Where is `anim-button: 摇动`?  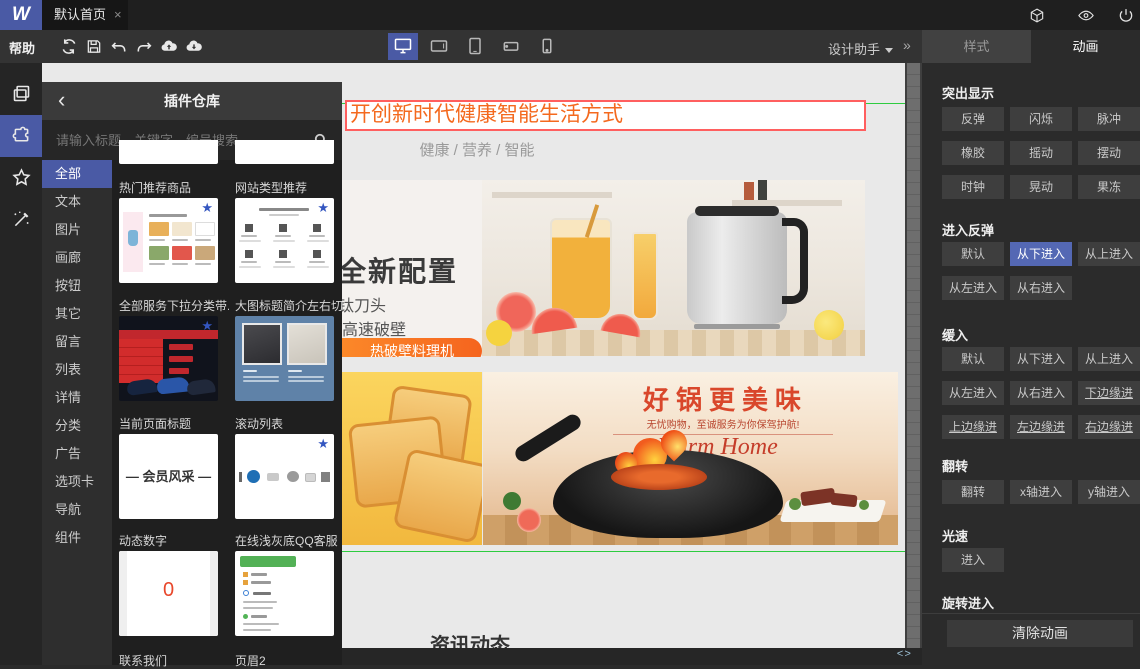 anim-button: 摇动 is located at coordinates (1041, 153).